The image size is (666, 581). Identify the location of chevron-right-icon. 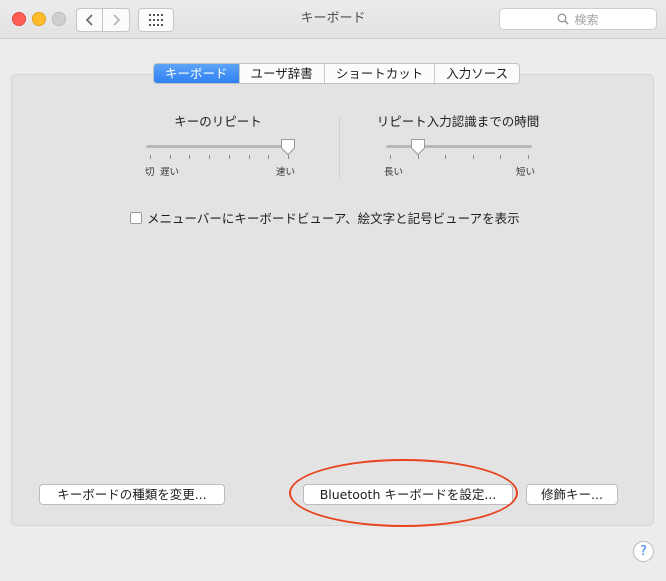
(117, 20).